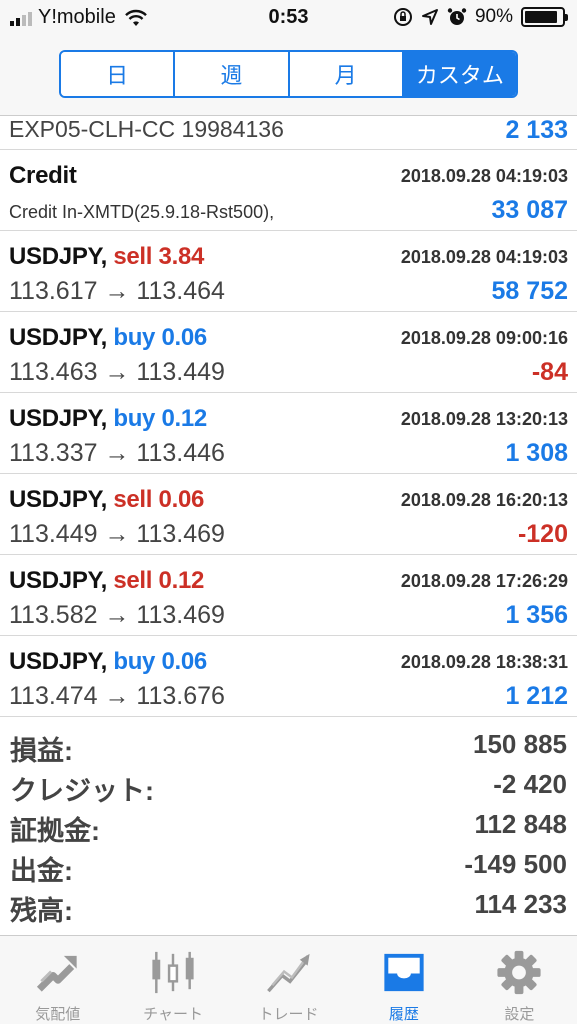 This screenshot has height=1024, width=577. Describe the element at coordinates (549, 372) in the screenshot. I see `trade-profit: -84` at that location.